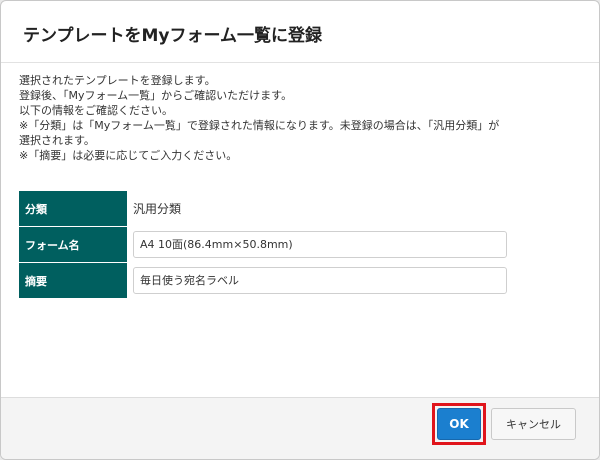 The width and height of the screenshot is (600, 460). I want to click on summary-label: 摘要, so click(73, 280).